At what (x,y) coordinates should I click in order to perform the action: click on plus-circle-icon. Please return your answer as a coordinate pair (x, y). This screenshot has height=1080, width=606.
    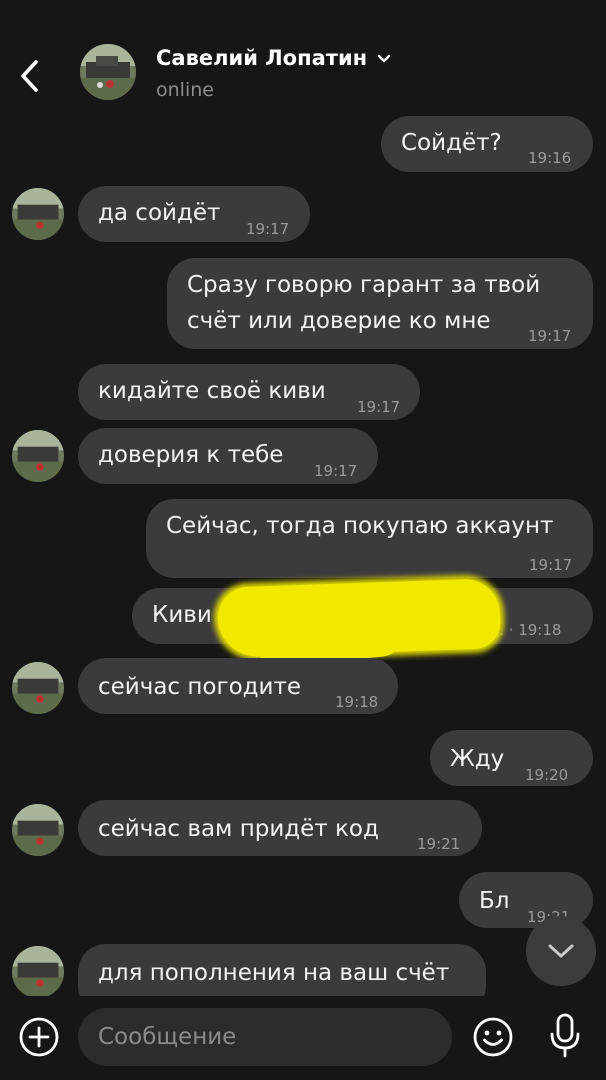
    Looking at the image, I should click on (39, 1037).